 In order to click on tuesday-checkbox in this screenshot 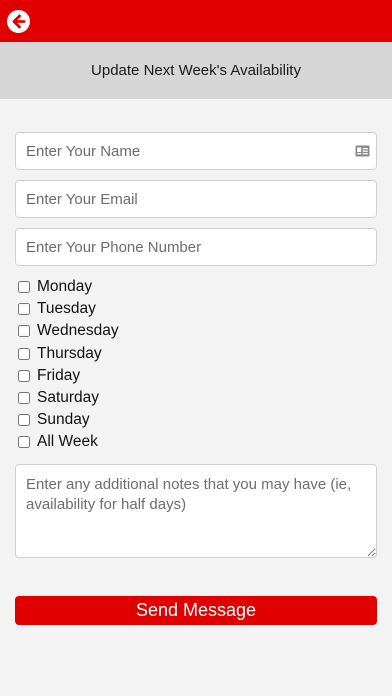, I will do `click(24, 309)`.